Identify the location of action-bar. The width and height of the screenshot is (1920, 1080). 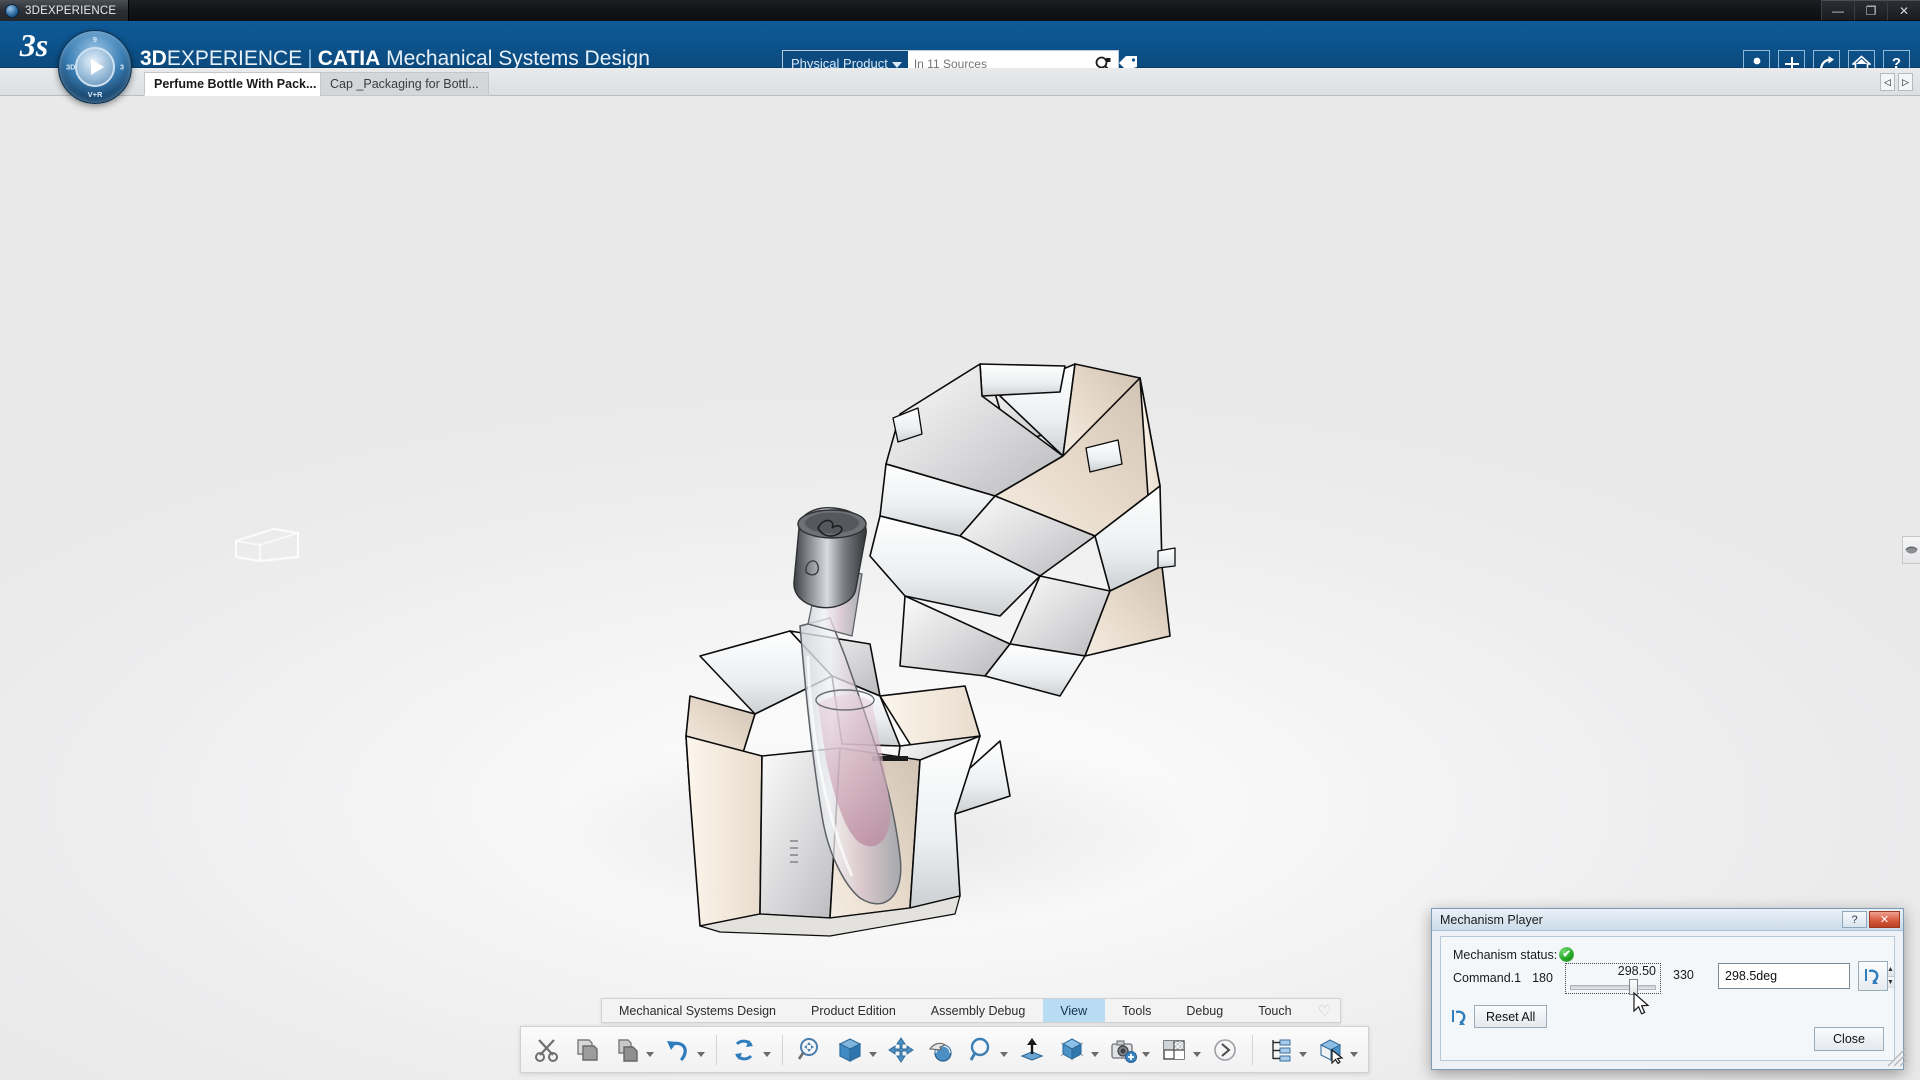
(944, 1049).